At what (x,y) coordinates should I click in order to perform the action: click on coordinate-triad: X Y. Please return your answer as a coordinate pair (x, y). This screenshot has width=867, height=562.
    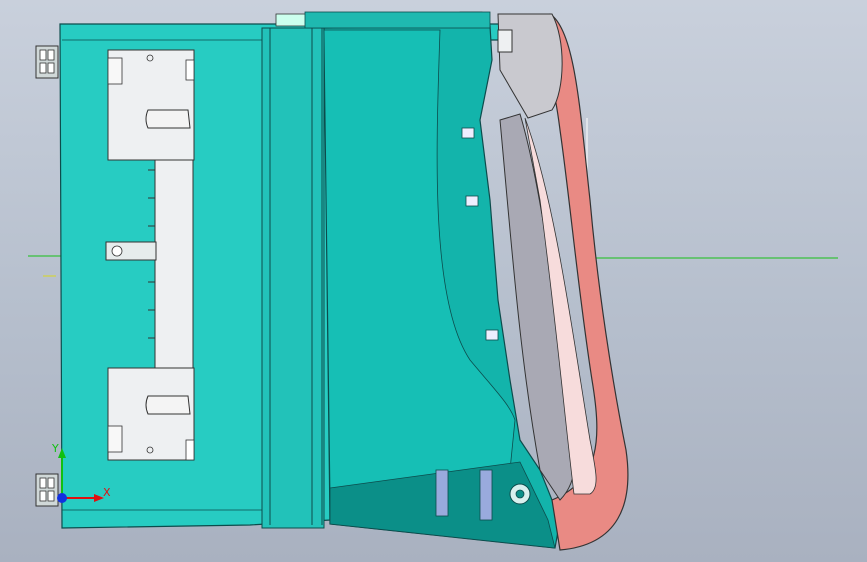
    Looking at the image, I should click on (85, 475).